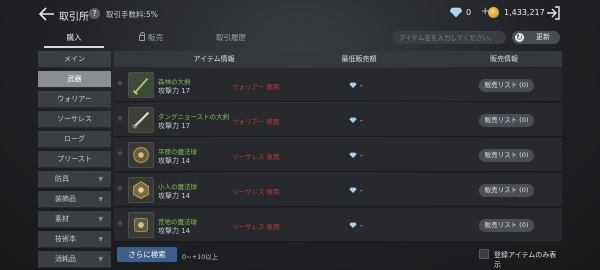 The image size is (600, 270). What do you see at coordinates (65, 239) in the screenshot?
I see `sidebar-item-label: 技術本` at bounding box center [65, 239].